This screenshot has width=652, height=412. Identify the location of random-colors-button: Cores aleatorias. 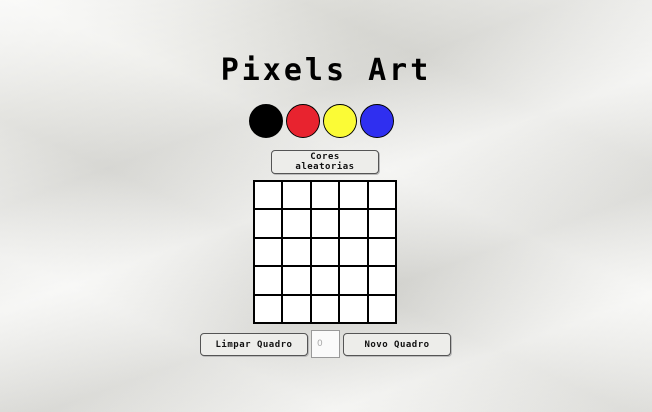
(325, 162).